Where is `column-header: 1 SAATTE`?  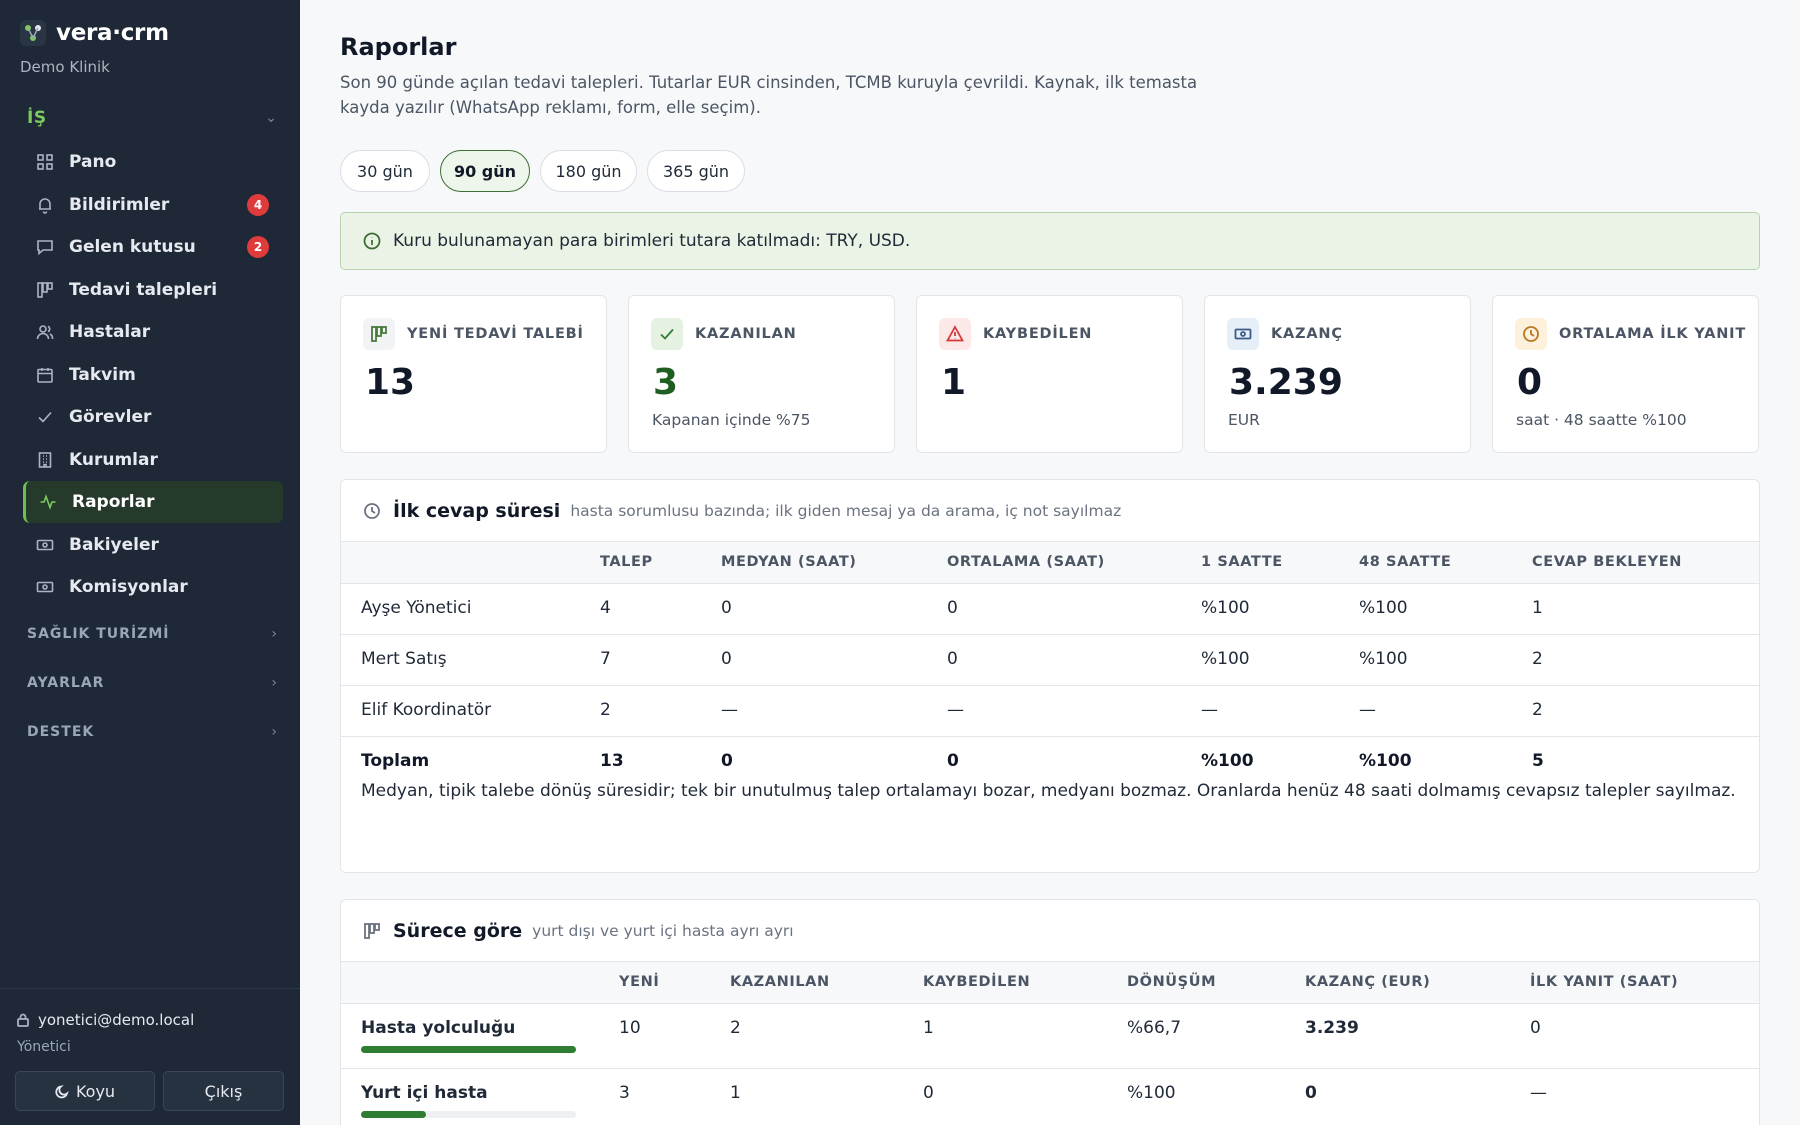
column-header: 1 SAATTE is located at coordinates (1242, 562).